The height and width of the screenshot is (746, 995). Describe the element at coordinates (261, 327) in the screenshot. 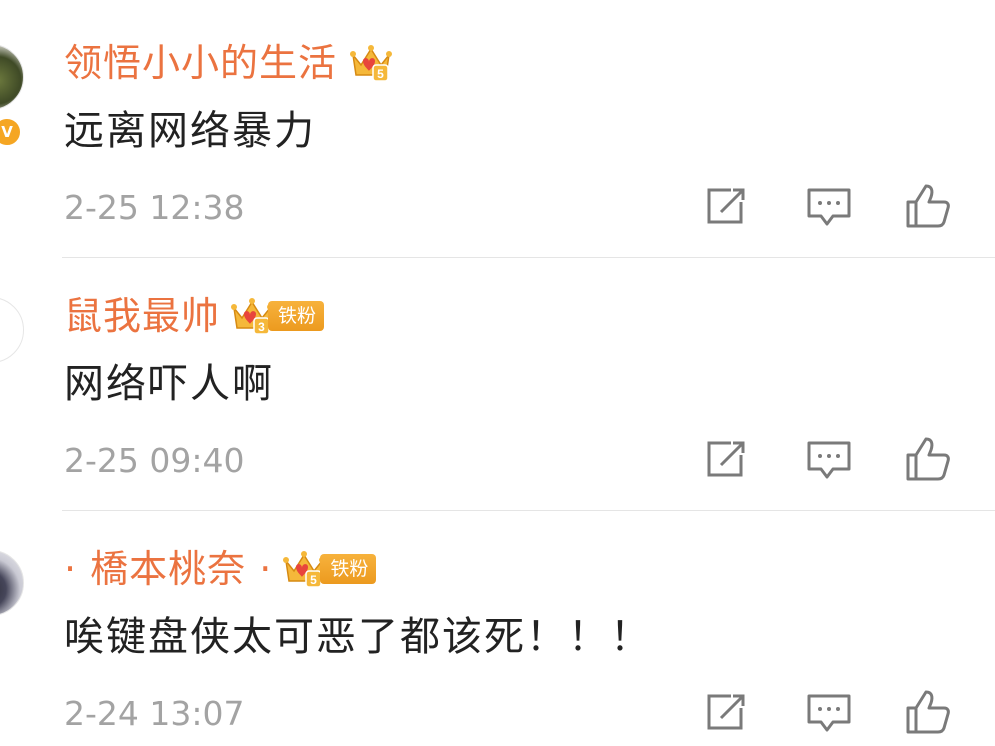

I see `member-level: 3` at that location.